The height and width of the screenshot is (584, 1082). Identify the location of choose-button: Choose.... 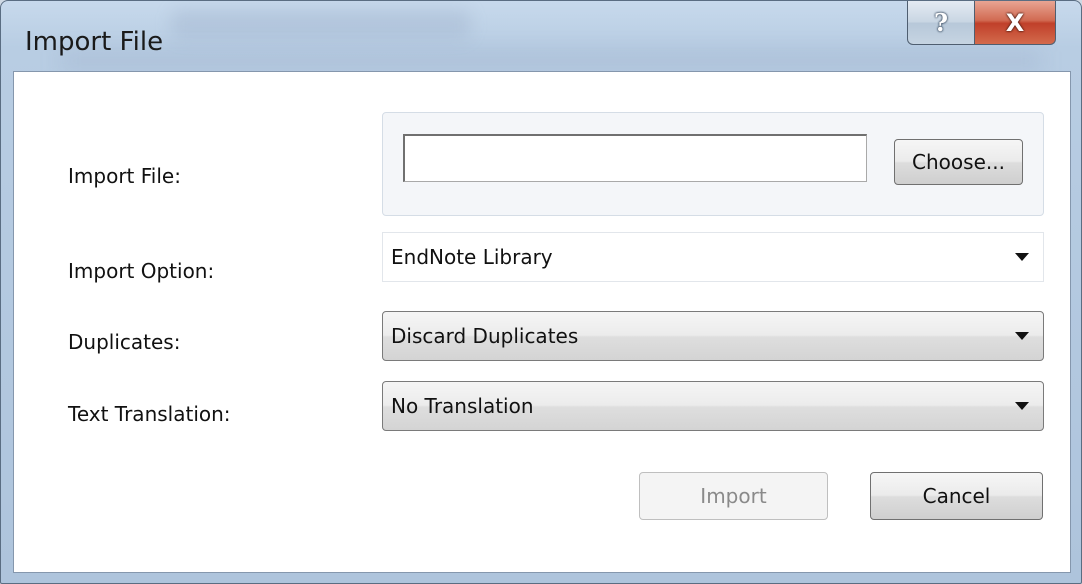
(958, 162).